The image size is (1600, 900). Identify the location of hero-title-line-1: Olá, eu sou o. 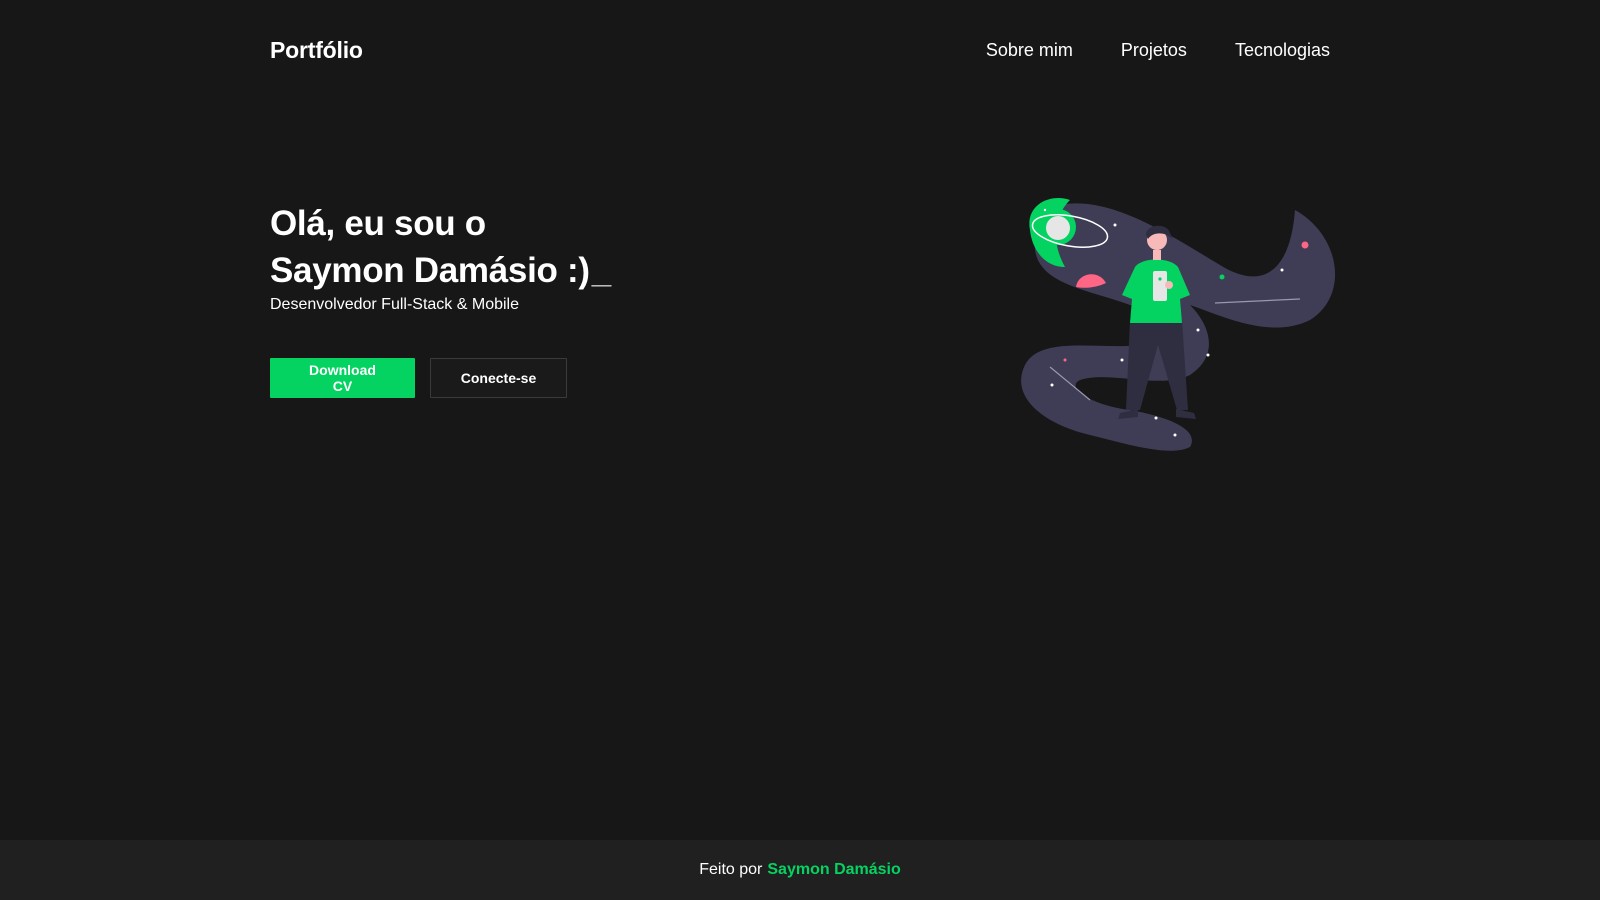
(378, 223).